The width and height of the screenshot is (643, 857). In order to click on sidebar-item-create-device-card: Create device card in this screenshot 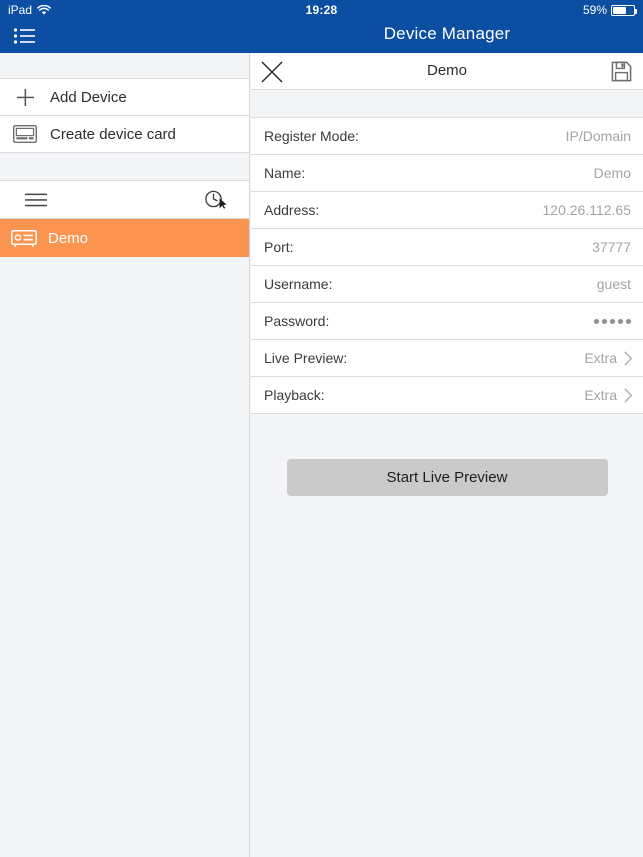, I will do `click(124, 134)`.